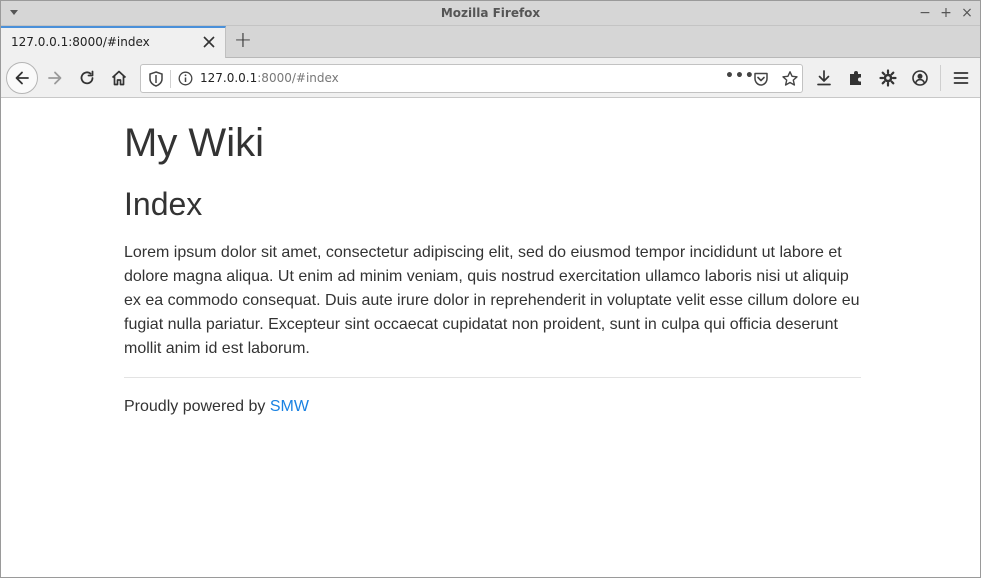  What do you see at coordinates (289, 406) in the screenshot?
I see `smw-link: SMW` at bounding box center [289, 406].